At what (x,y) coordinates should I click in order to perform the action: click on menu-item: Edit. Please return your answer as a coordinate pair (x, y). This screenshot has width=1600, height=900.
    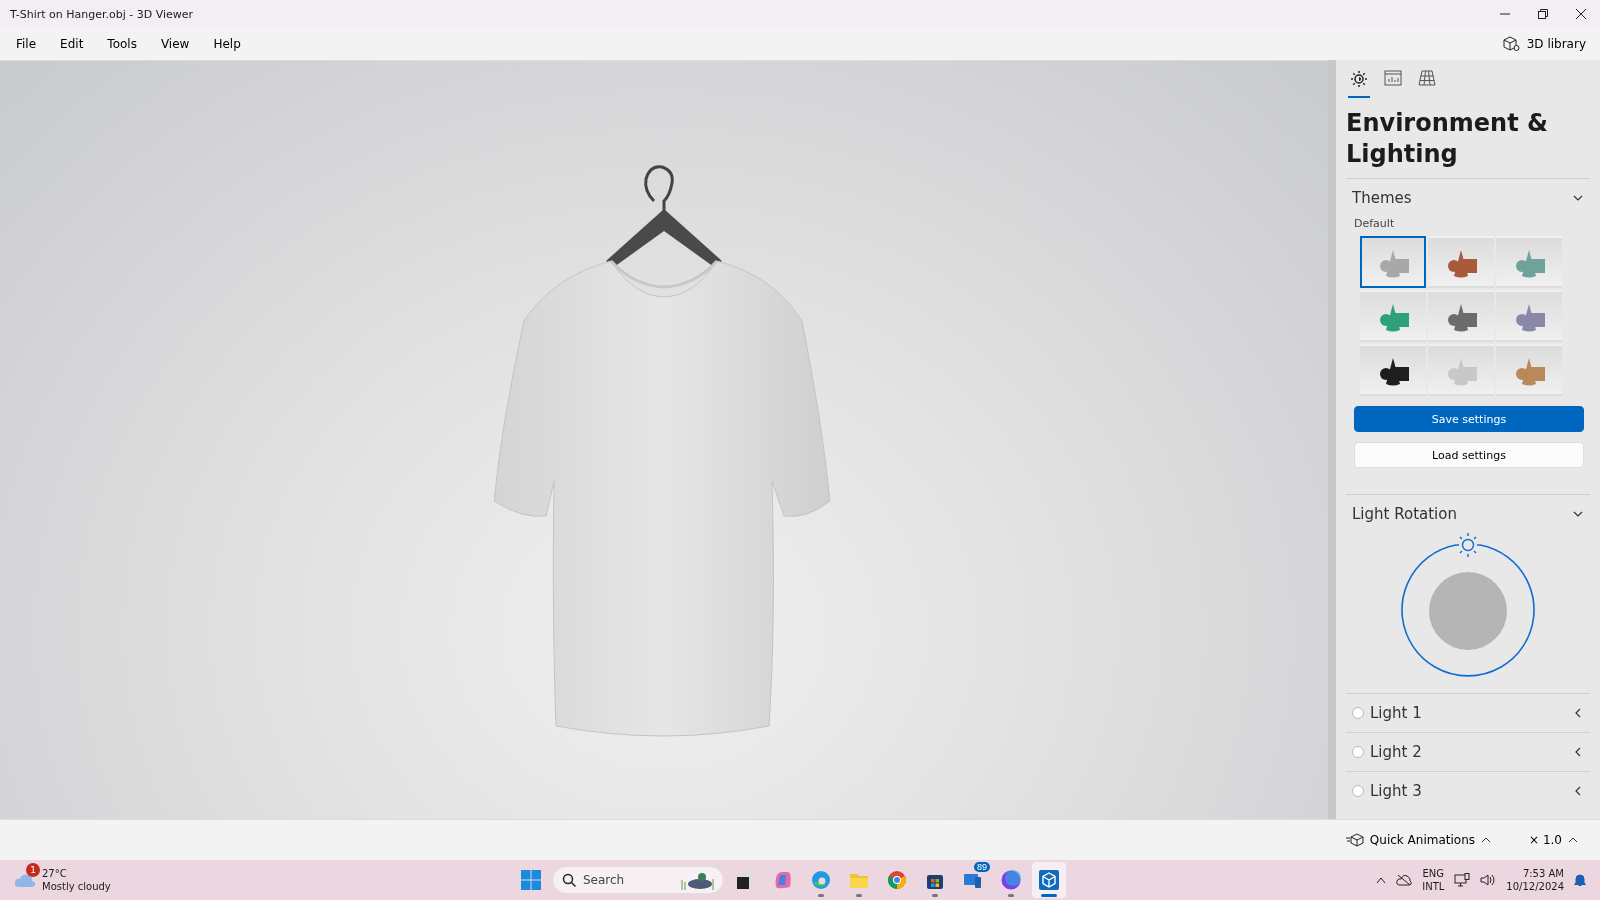
    Looking at the image, I should click on (72, 44).